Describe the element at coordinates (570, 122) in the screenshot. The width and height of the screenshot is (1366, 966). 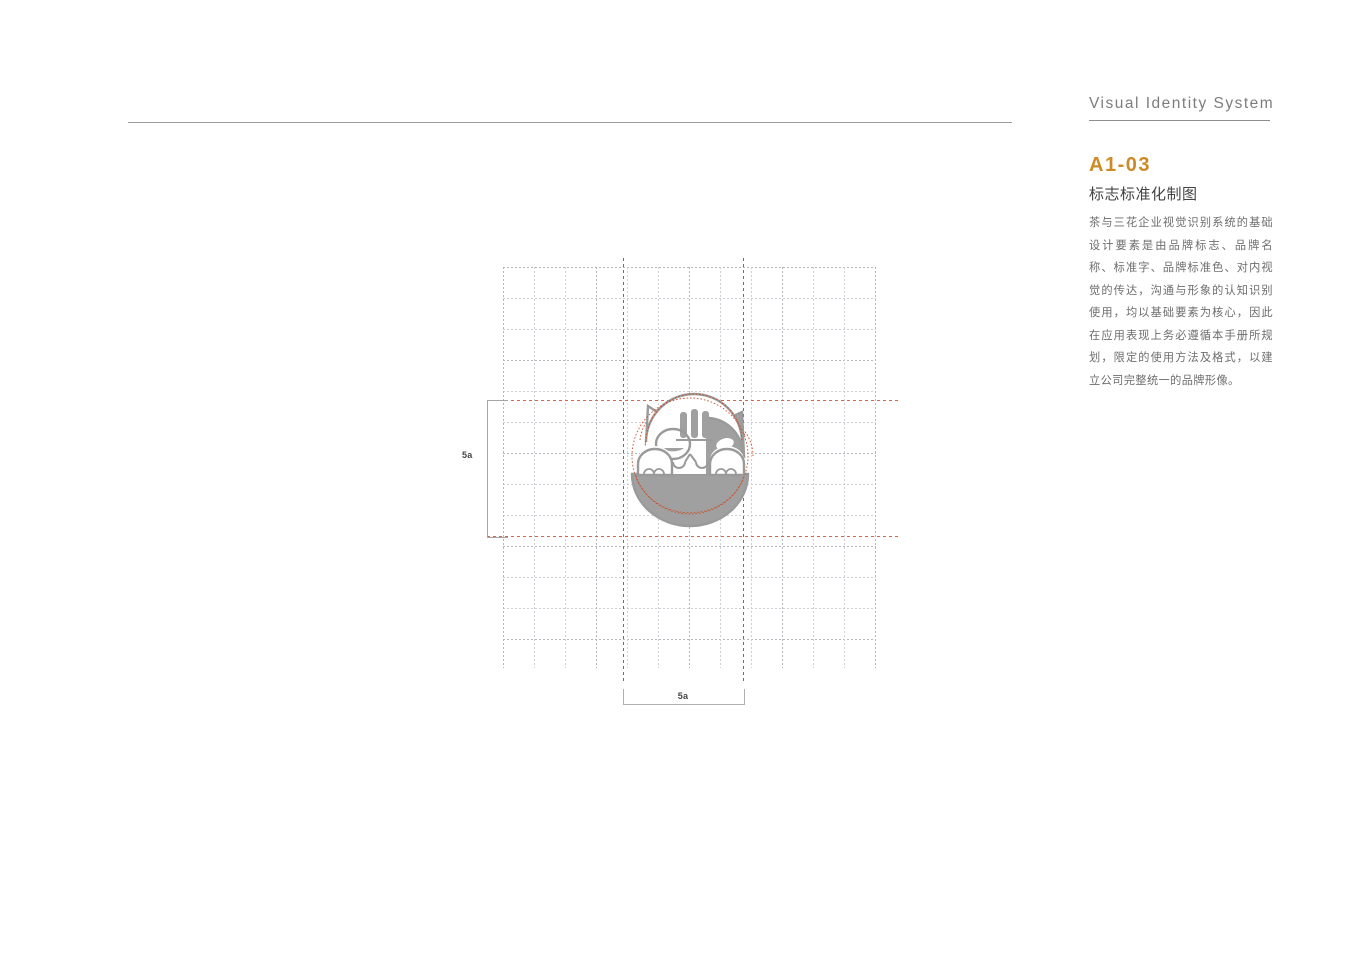
I see `header-divider-left` at that location.